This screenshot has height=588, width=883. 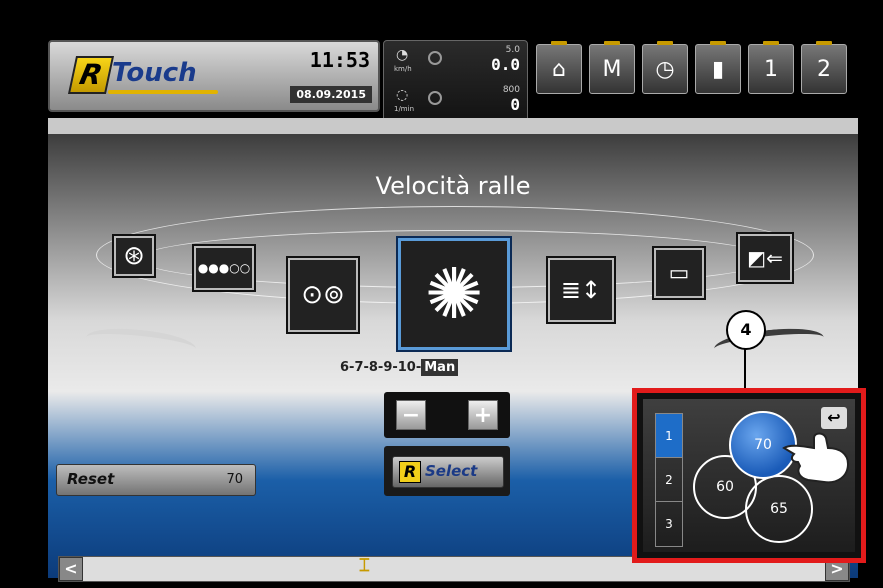 I want to click on bar-chart-icon: ▮, so click(x=718, y=69).